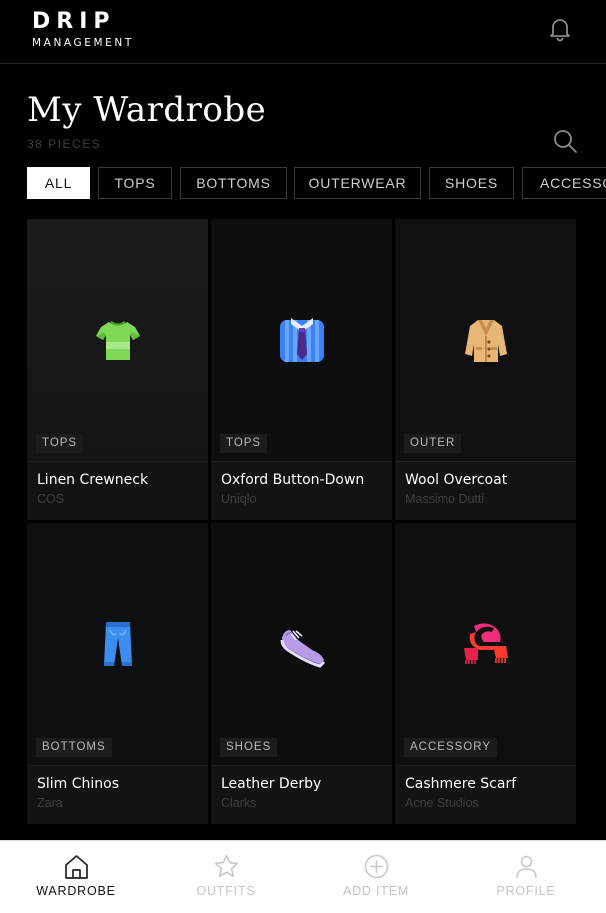 The image size is (606, 913). I want to click on tab-add-item: ADD ITEM, so click(376, 877).